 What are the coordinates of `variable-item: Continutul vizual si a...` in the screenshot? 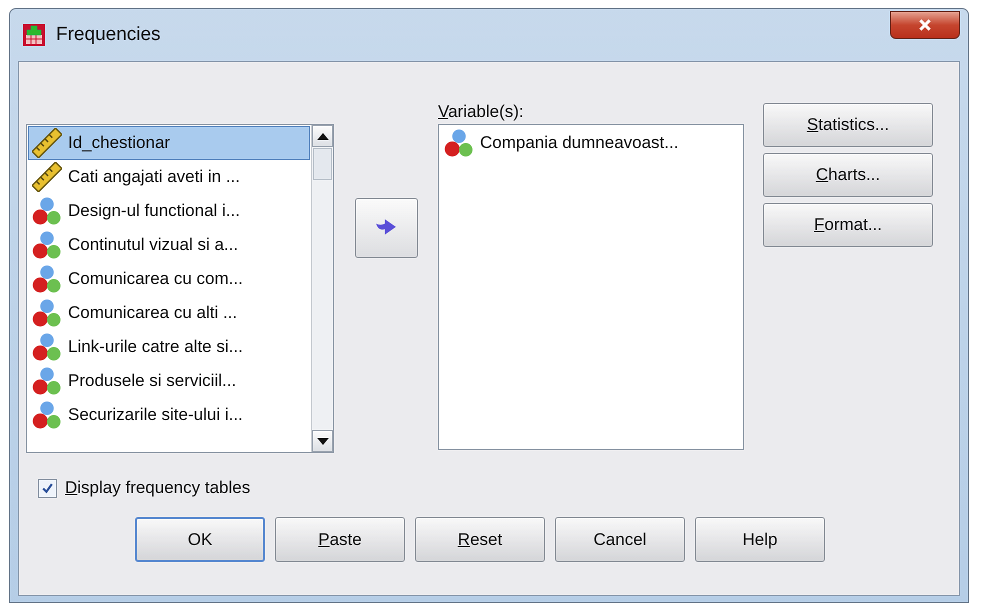 It's located at (169, 245).